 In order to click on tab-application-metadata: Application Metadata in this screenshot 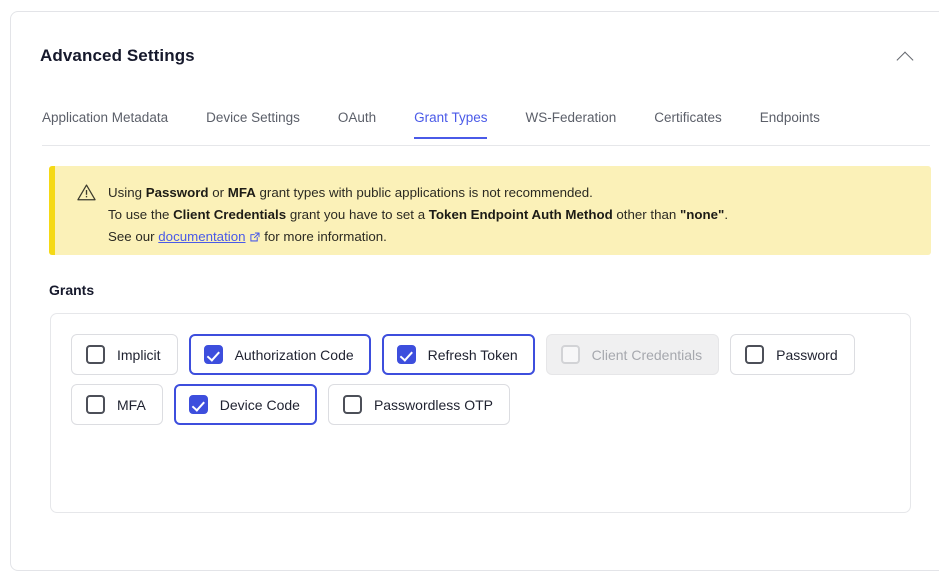, I will do `click(105, 123)`.